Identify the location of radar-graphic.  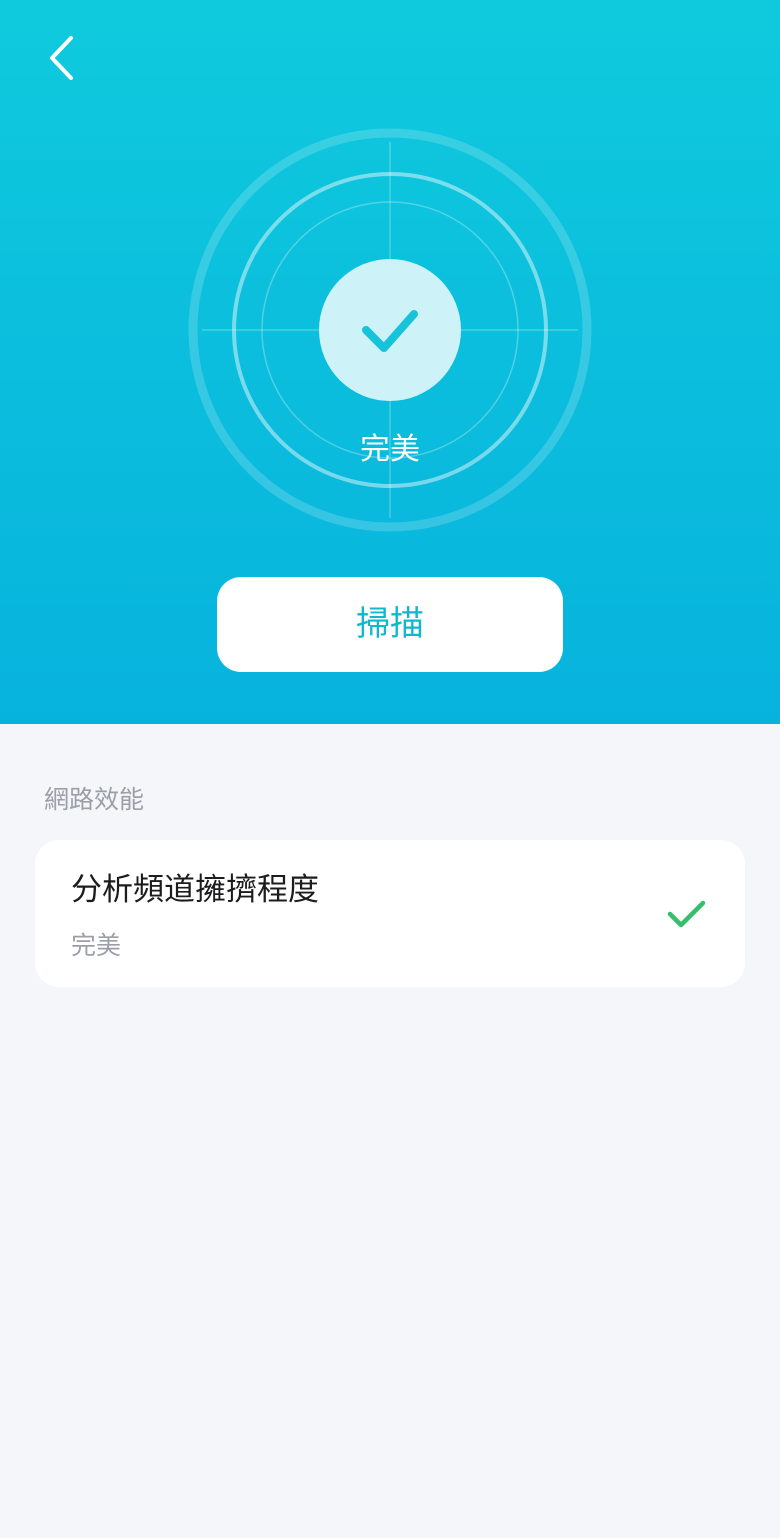
(390, 330).